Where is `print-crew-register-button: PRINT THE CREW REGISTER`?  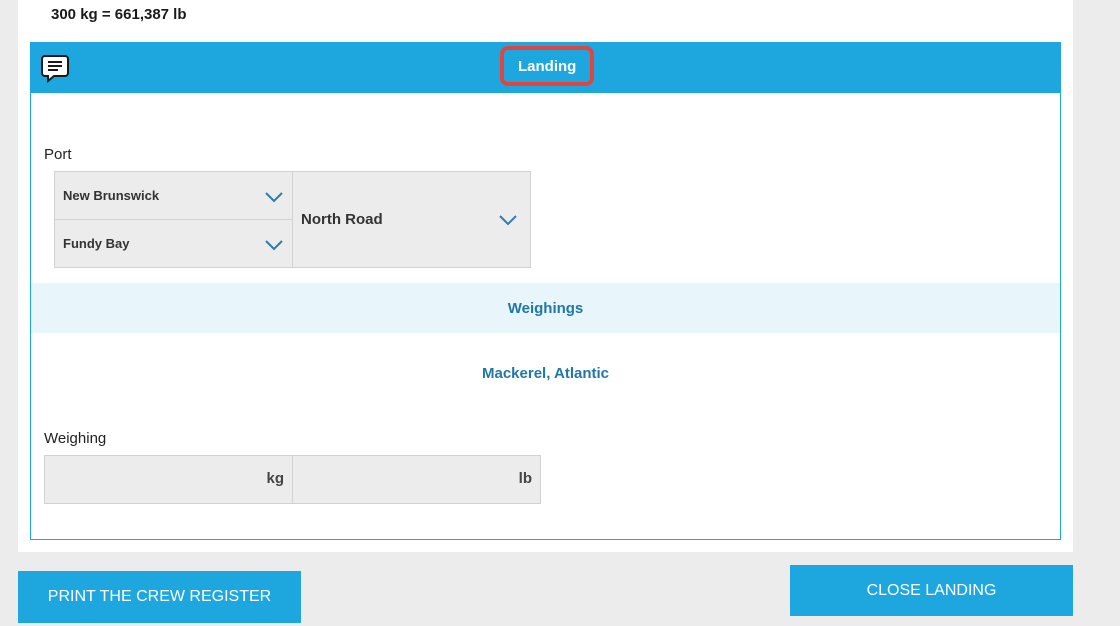 print-crew-register-button: PRINT THE CREW REGISTER is located at coordinates (159, 597).